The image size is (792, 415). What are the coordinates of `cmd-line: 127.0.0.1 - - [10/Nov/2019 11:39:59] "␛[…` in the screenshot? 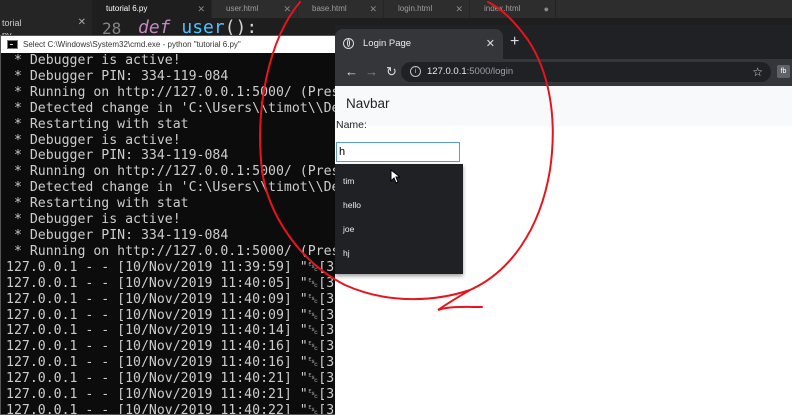 It's located at (171, 267).